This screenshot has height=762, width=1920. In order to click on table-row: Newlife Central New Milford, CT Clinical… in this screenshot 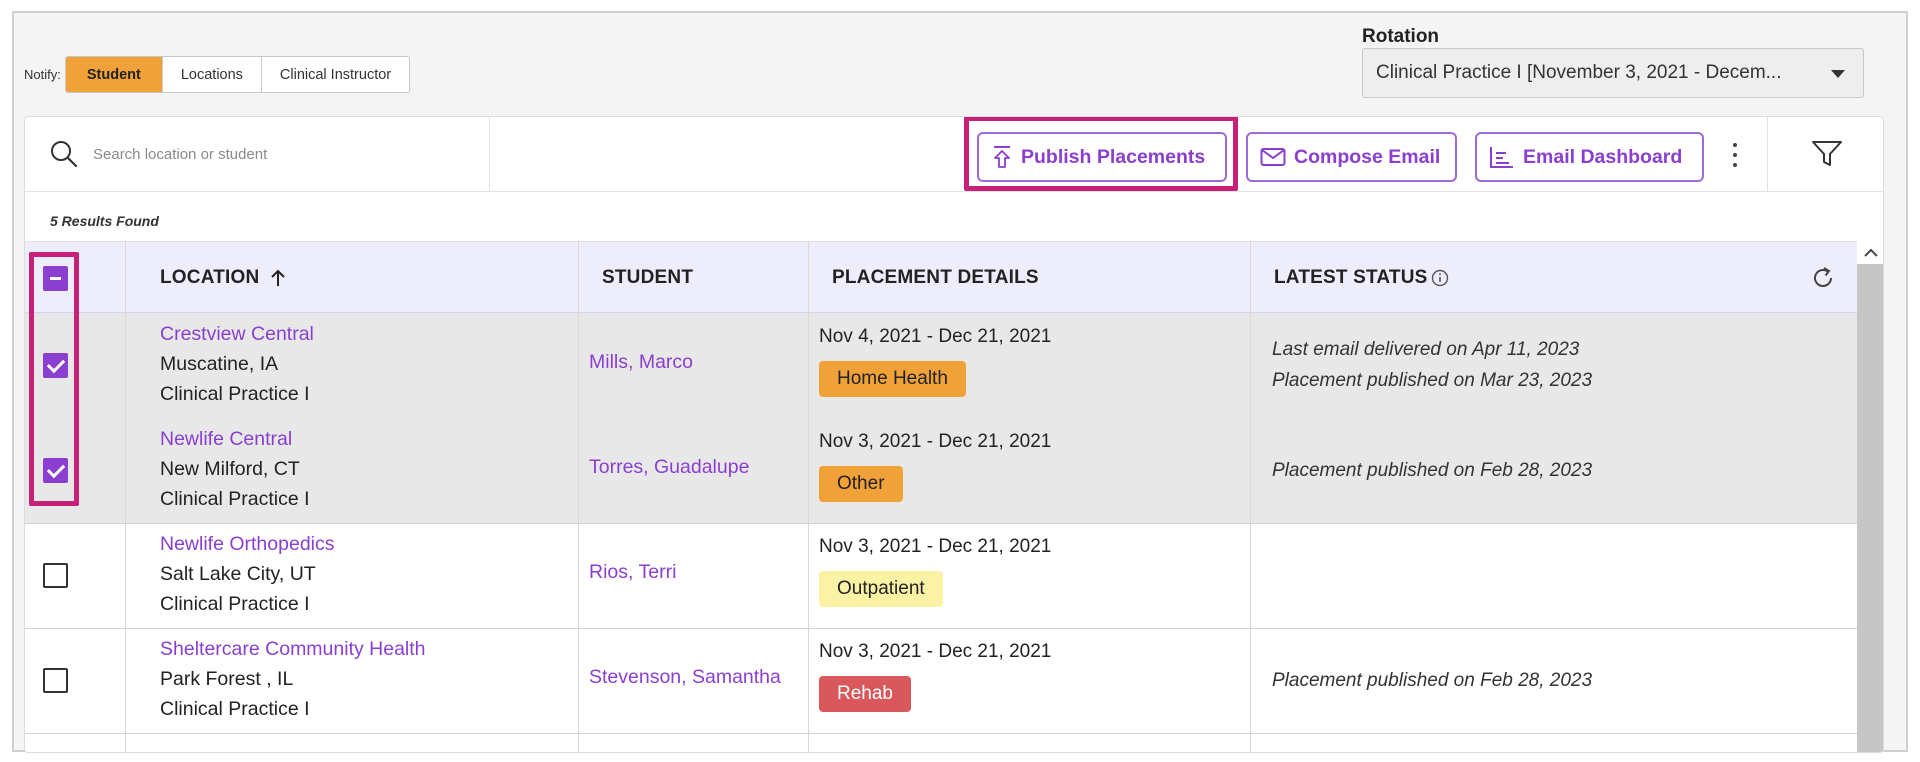, I will do `click(941, 471)`.